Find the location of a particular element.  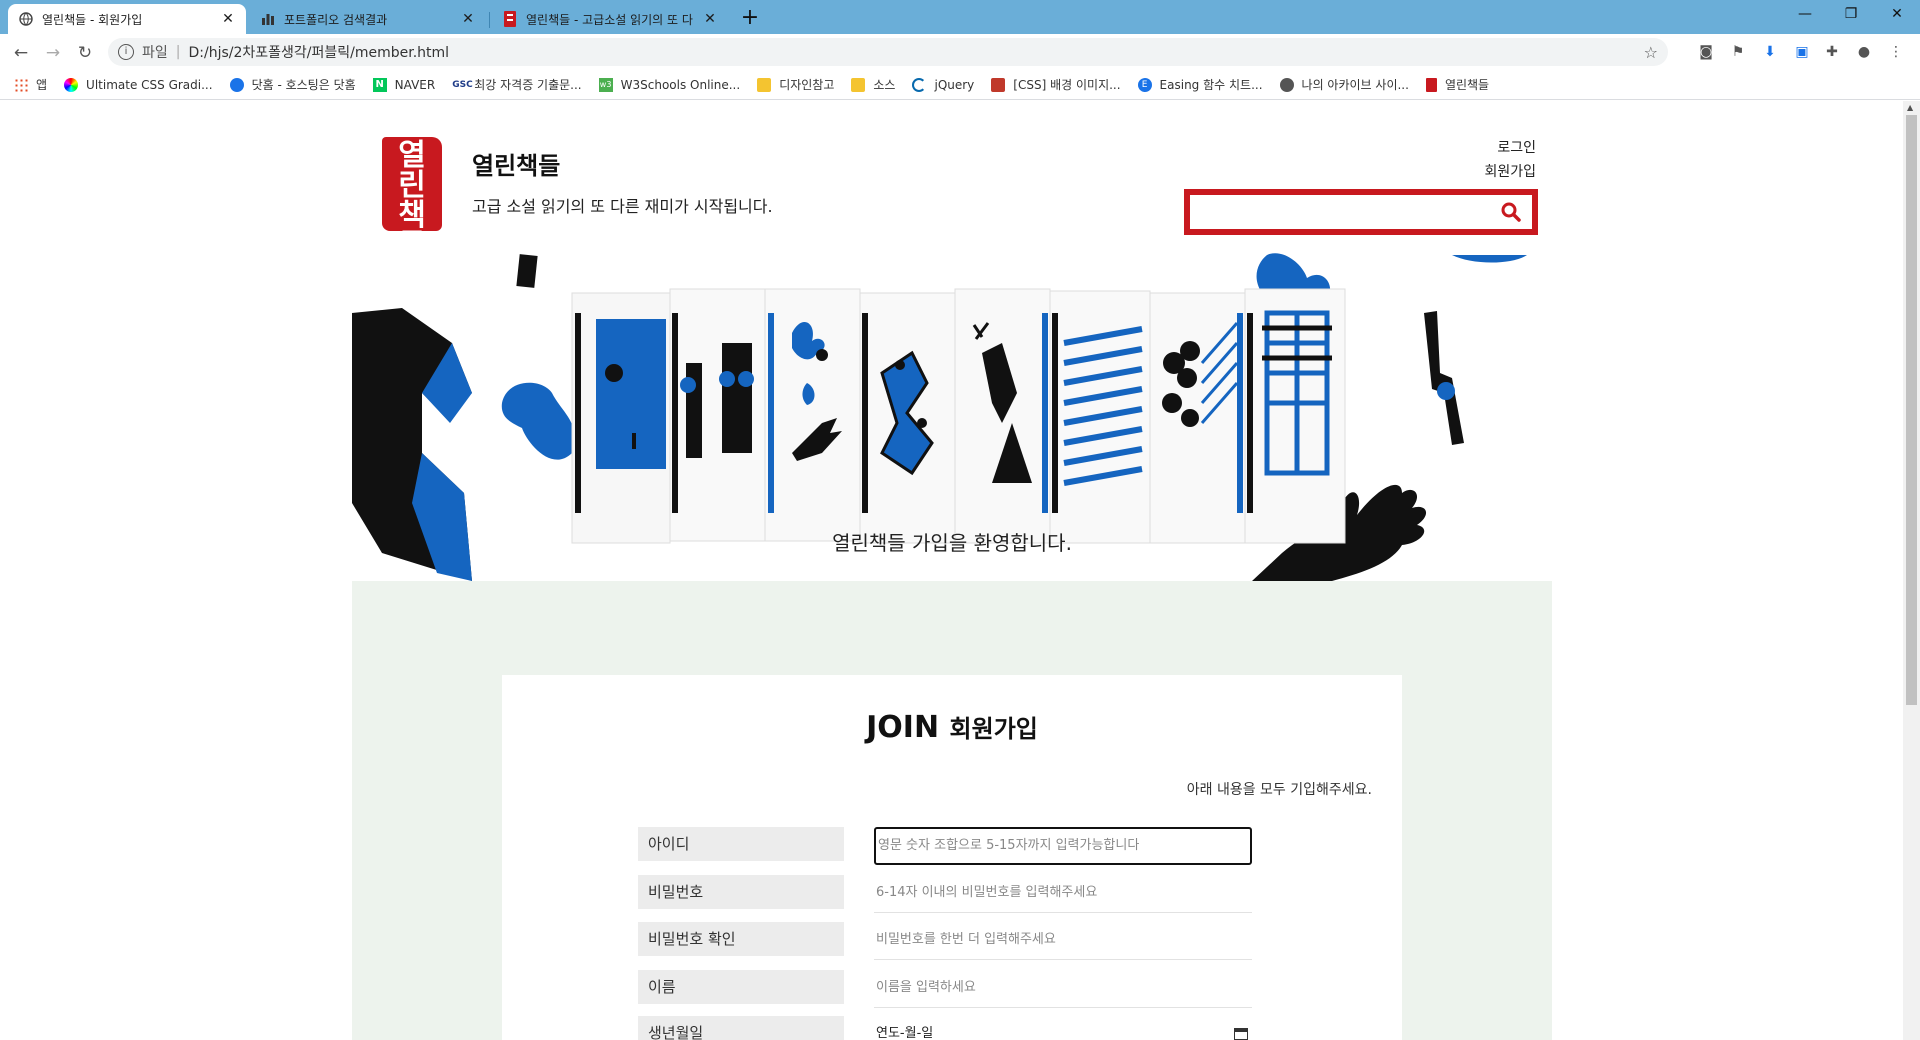

bookmark-folder-design: 디자인참고 is located at coordinates (795, 84).